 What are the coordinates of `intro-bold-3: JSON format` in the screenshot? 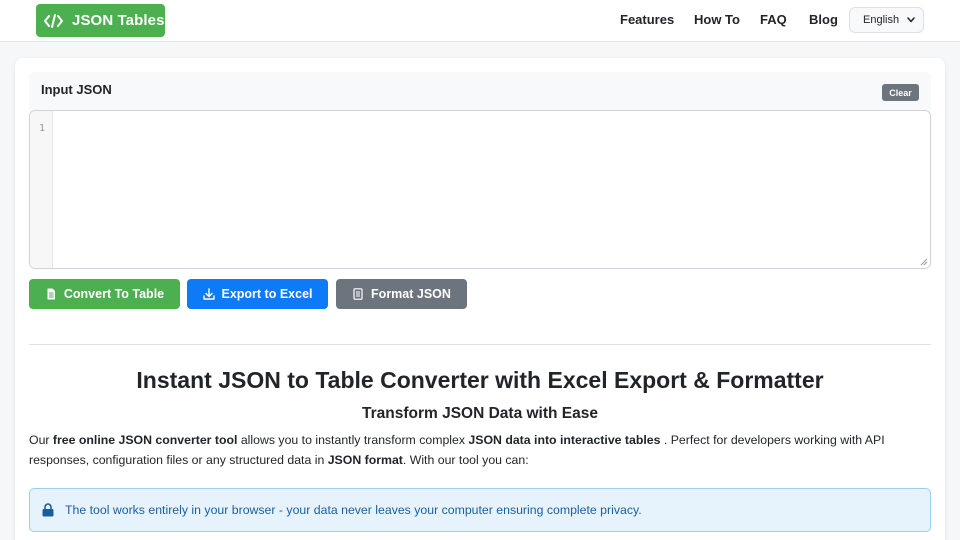 It's located at (365, 460).